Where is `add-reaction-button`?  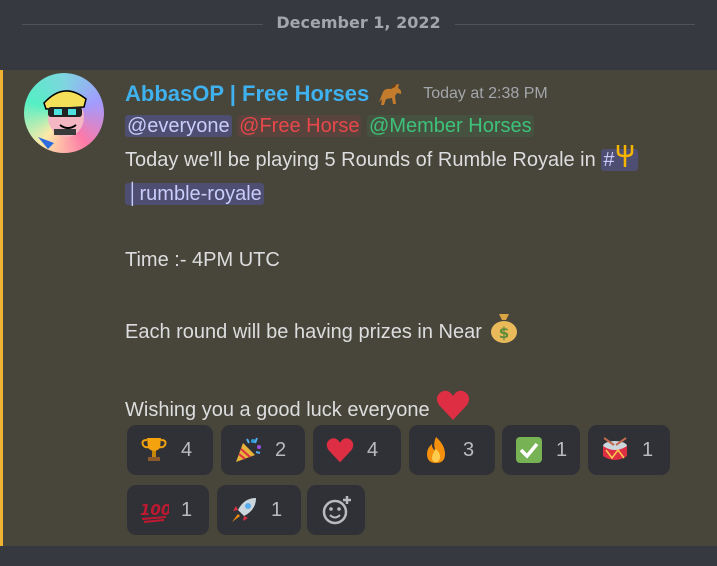
add-reaction-button is located at coordinates (336, 510).